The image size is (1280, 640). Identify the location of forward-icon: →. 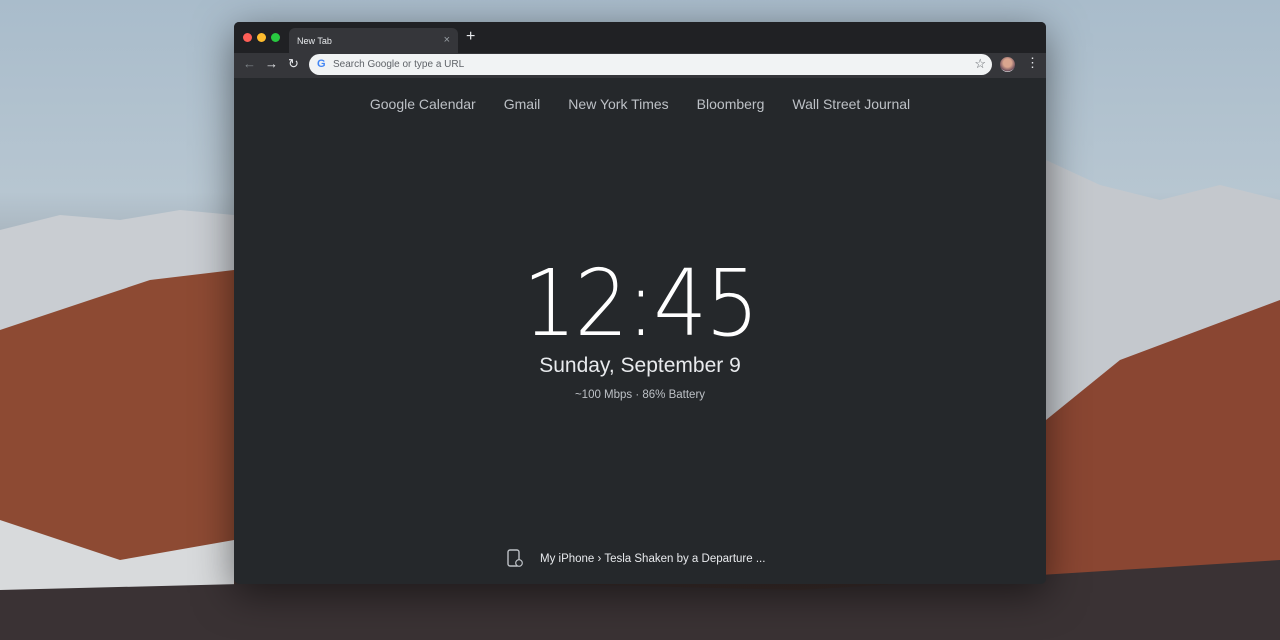
(271, 63).